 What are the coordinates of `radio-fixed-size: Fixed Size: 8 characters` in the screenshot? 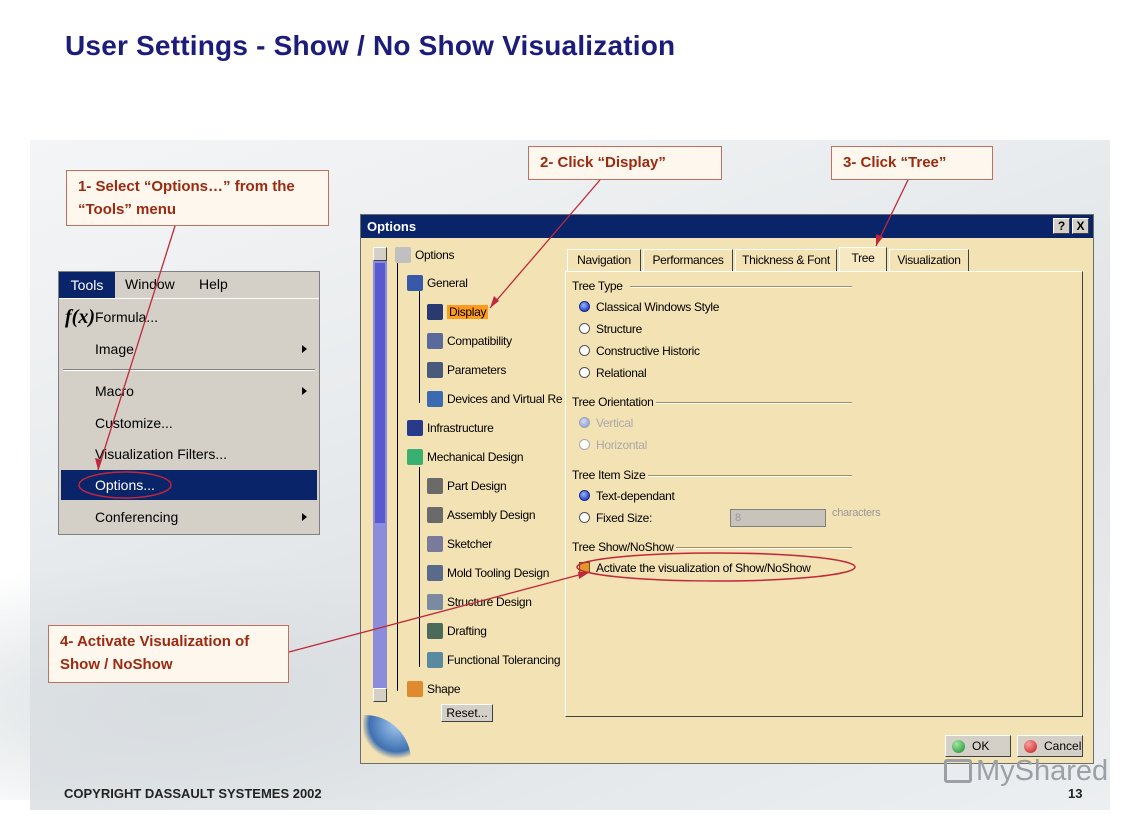 It's located at (730, 517).